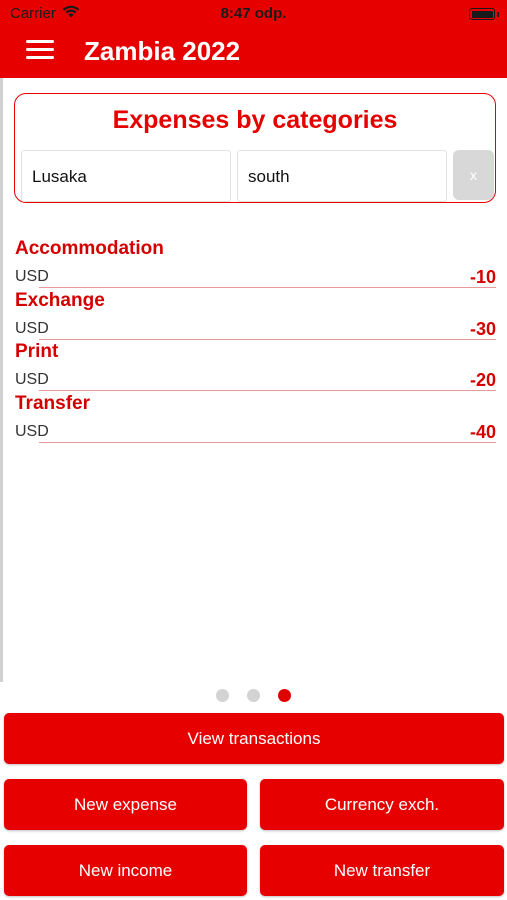  I want to click on row-divider, so click(267, 442).